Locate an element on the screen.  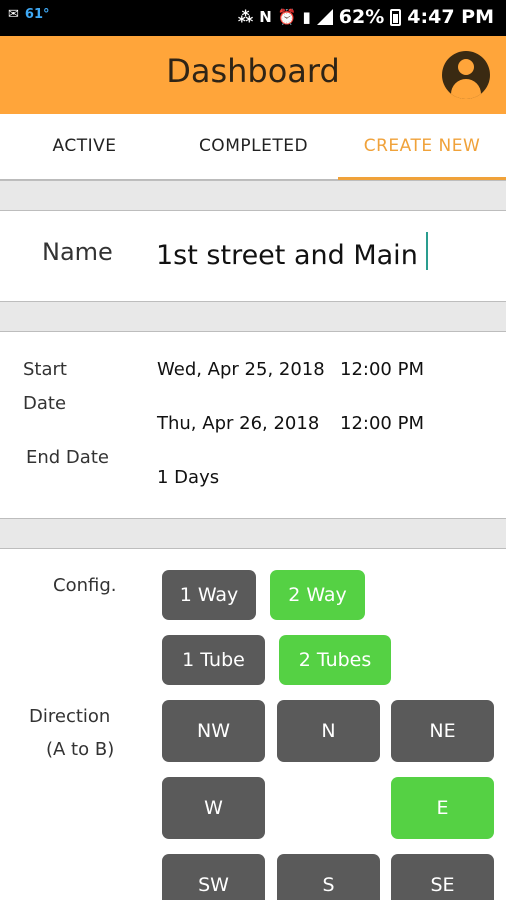
start-time-value: 12:00 PM is located at coordinates (382, 369).